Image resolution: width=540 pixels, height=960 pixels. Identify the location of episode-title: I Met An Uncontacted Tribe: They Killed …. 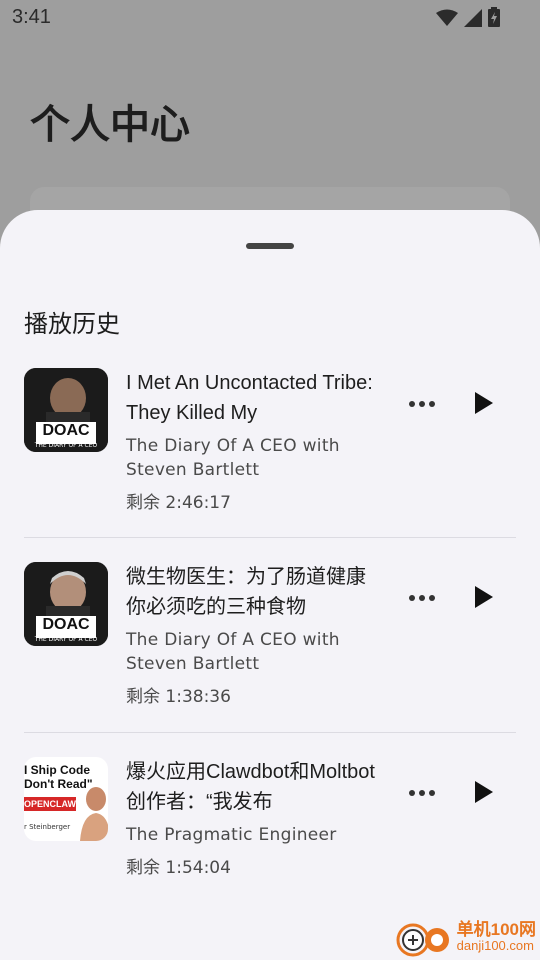
(249, 398).